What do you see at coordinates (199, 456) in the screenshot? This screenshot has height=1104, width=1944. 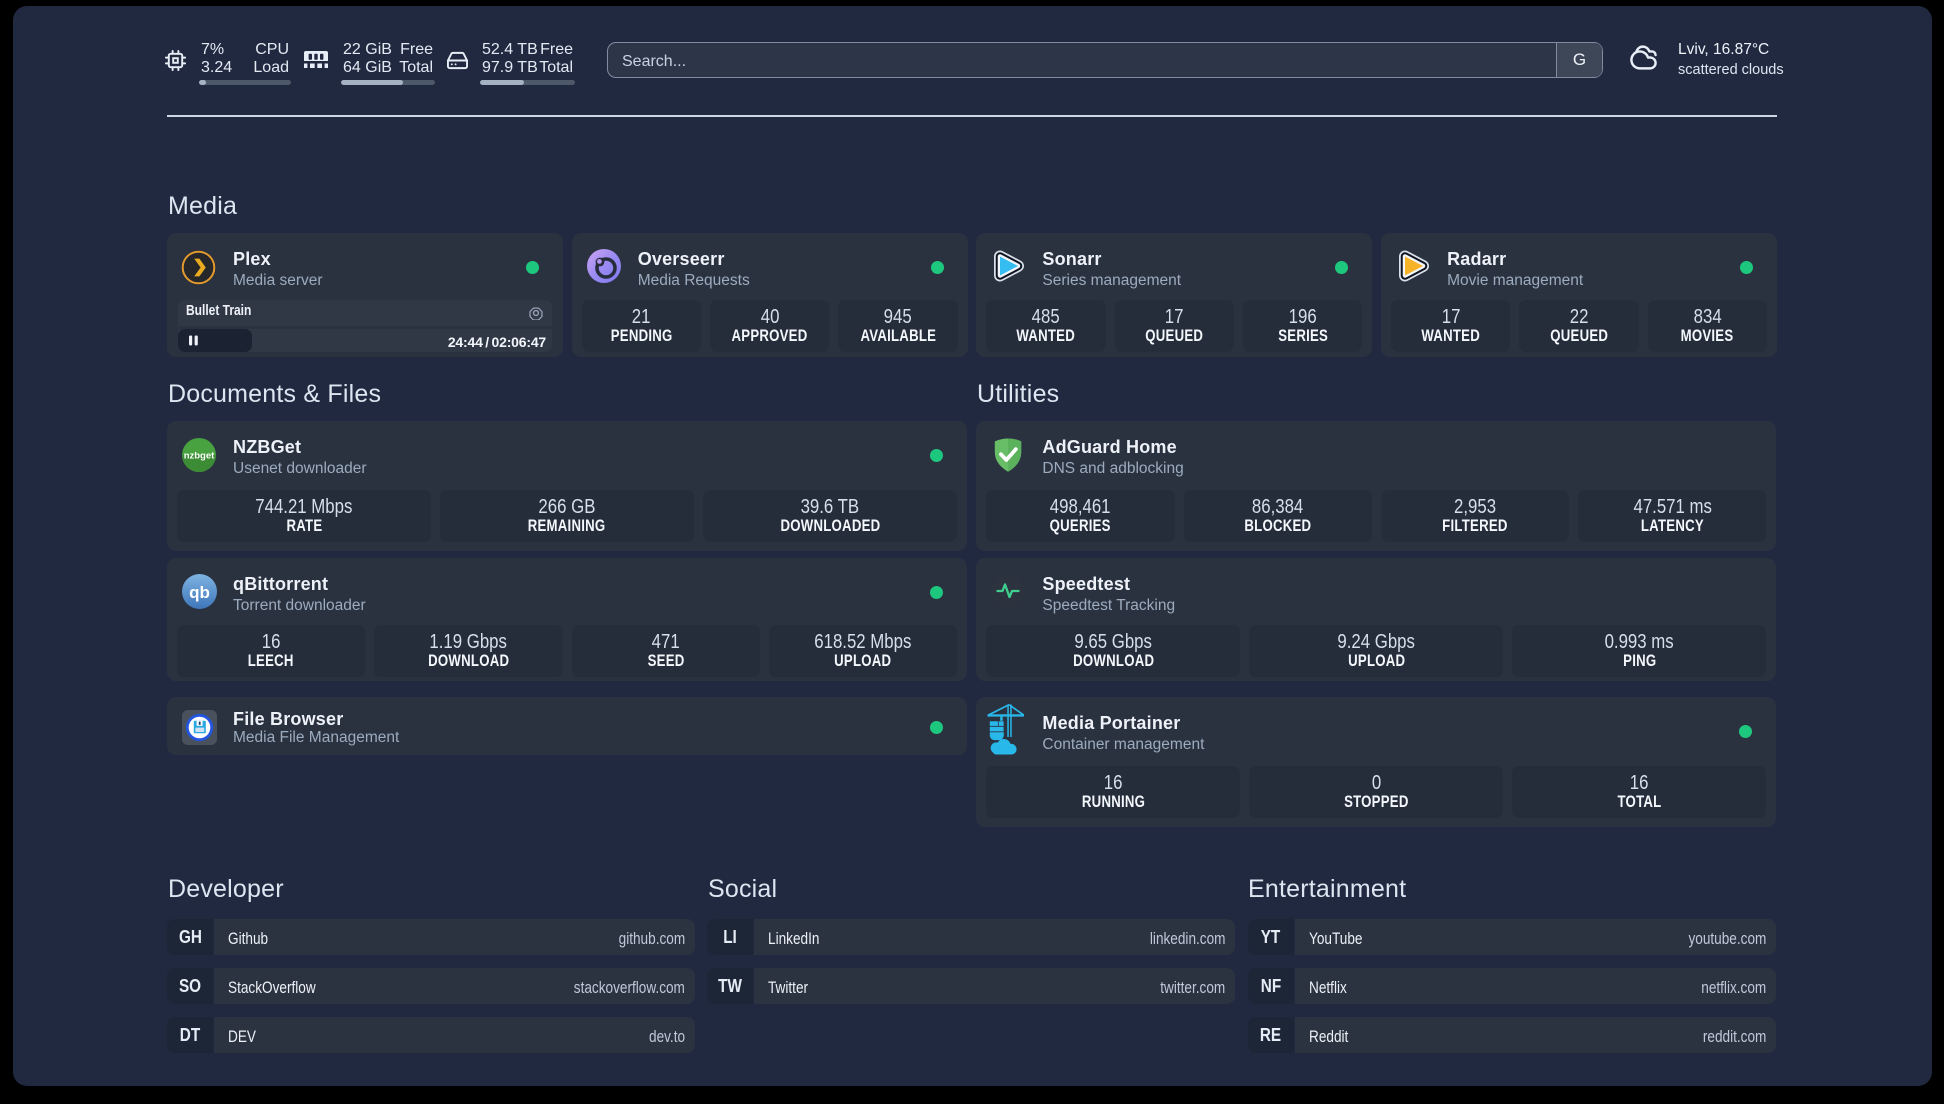 I see `svg-text: nzbget` at bounding box center [199, 456].